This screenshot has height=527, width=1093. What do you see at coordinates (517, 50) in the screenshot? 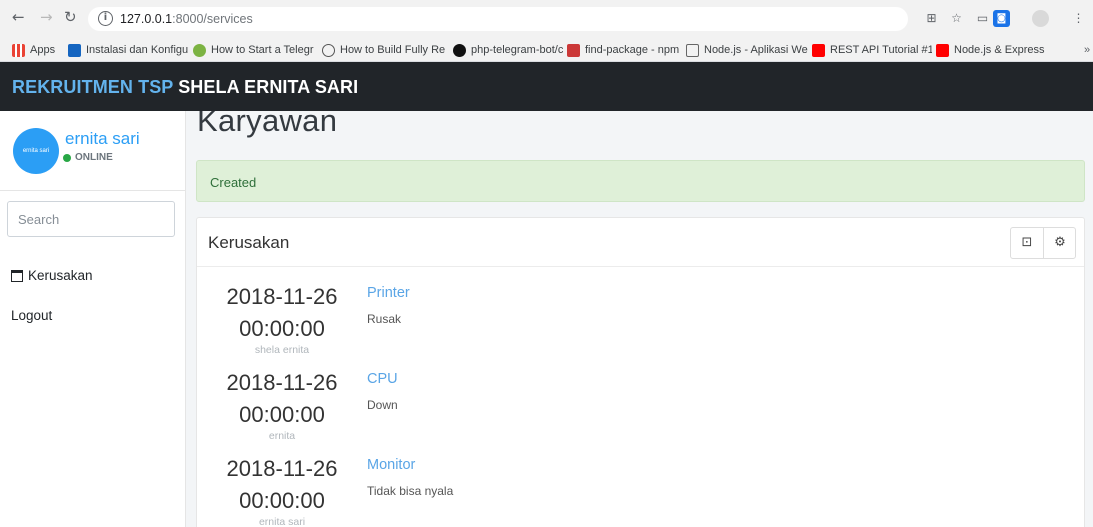
I see `bookmark-label: php-telegram-bot/co` at bounding box center [517, 50].